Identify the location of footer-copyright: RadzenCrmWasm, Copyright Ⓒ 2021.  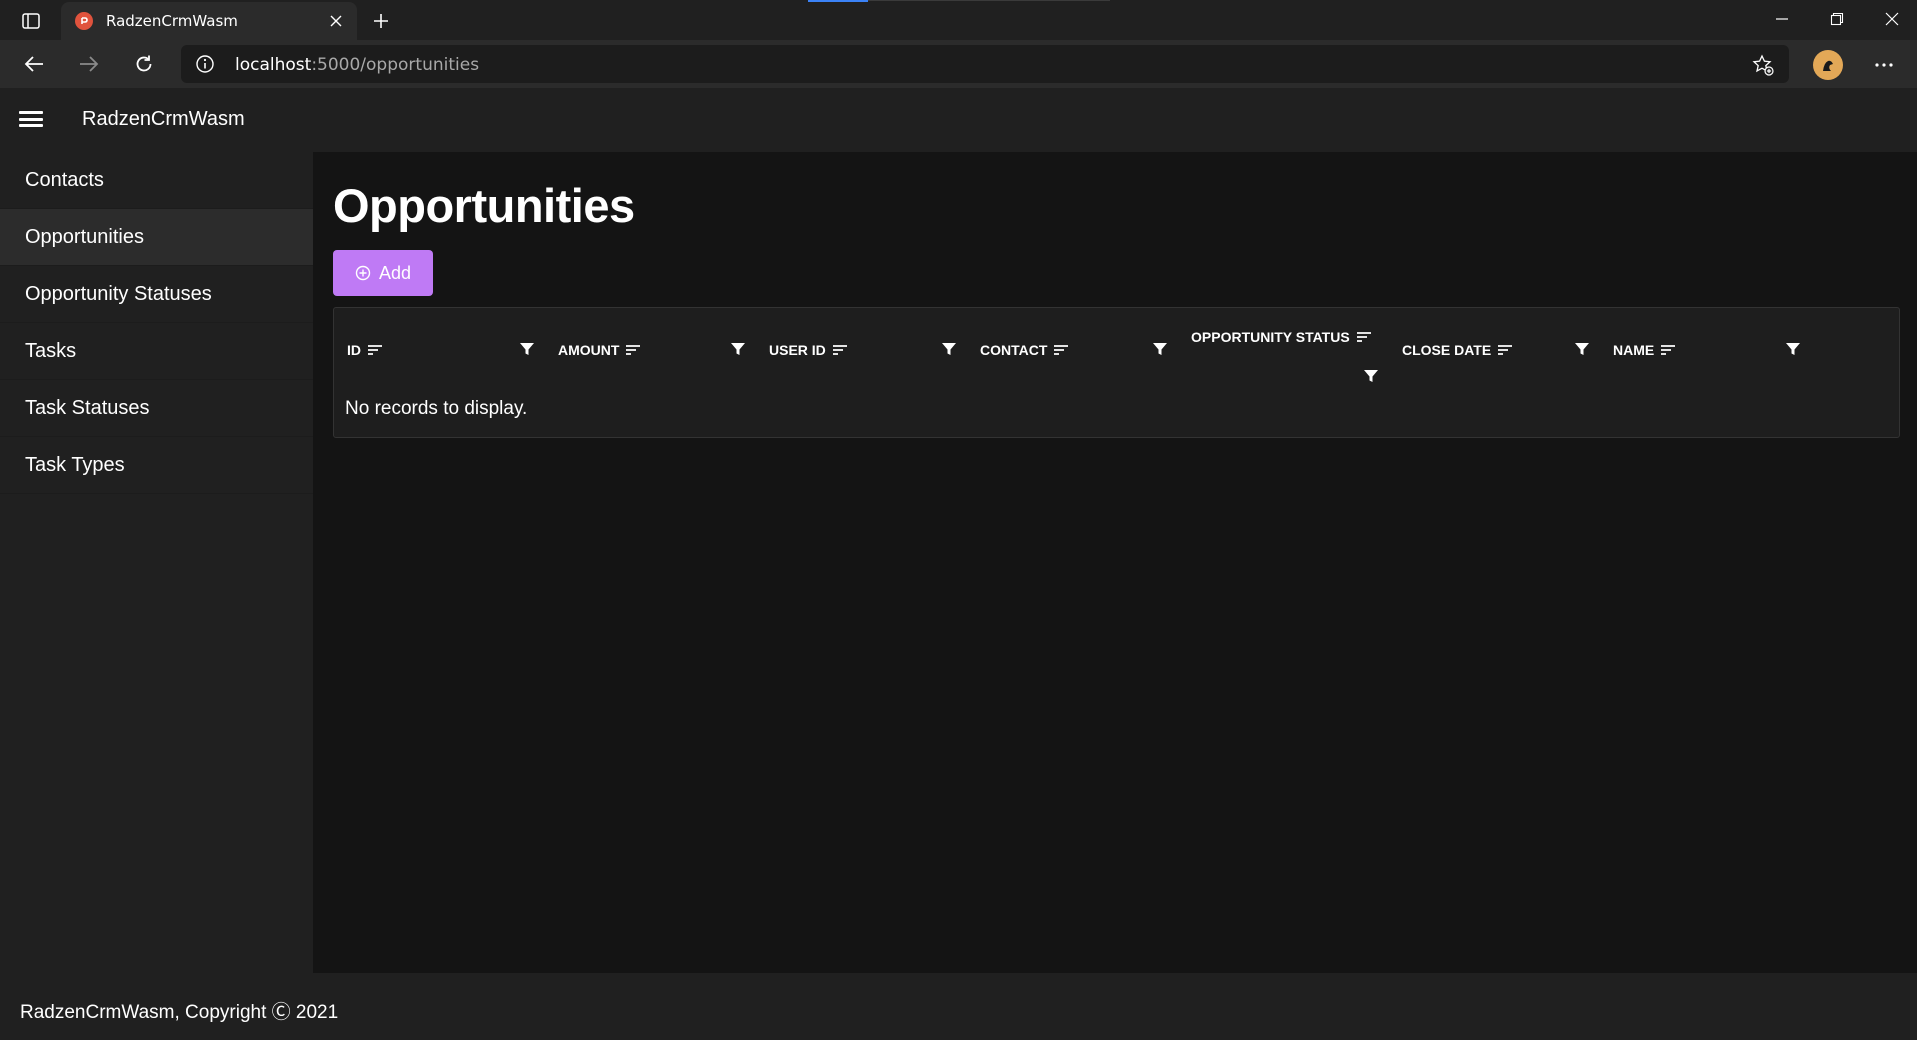
(179, 1012).